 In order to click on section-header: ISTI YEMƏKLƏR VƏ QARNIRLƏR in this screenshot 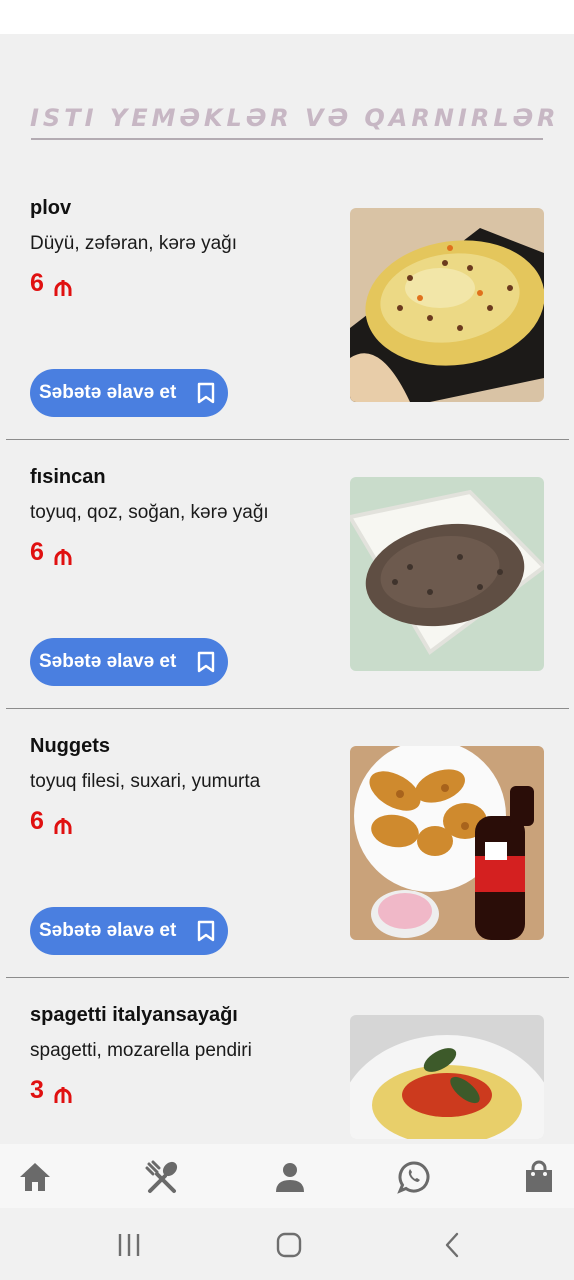, I will do `click(293, 118)`.